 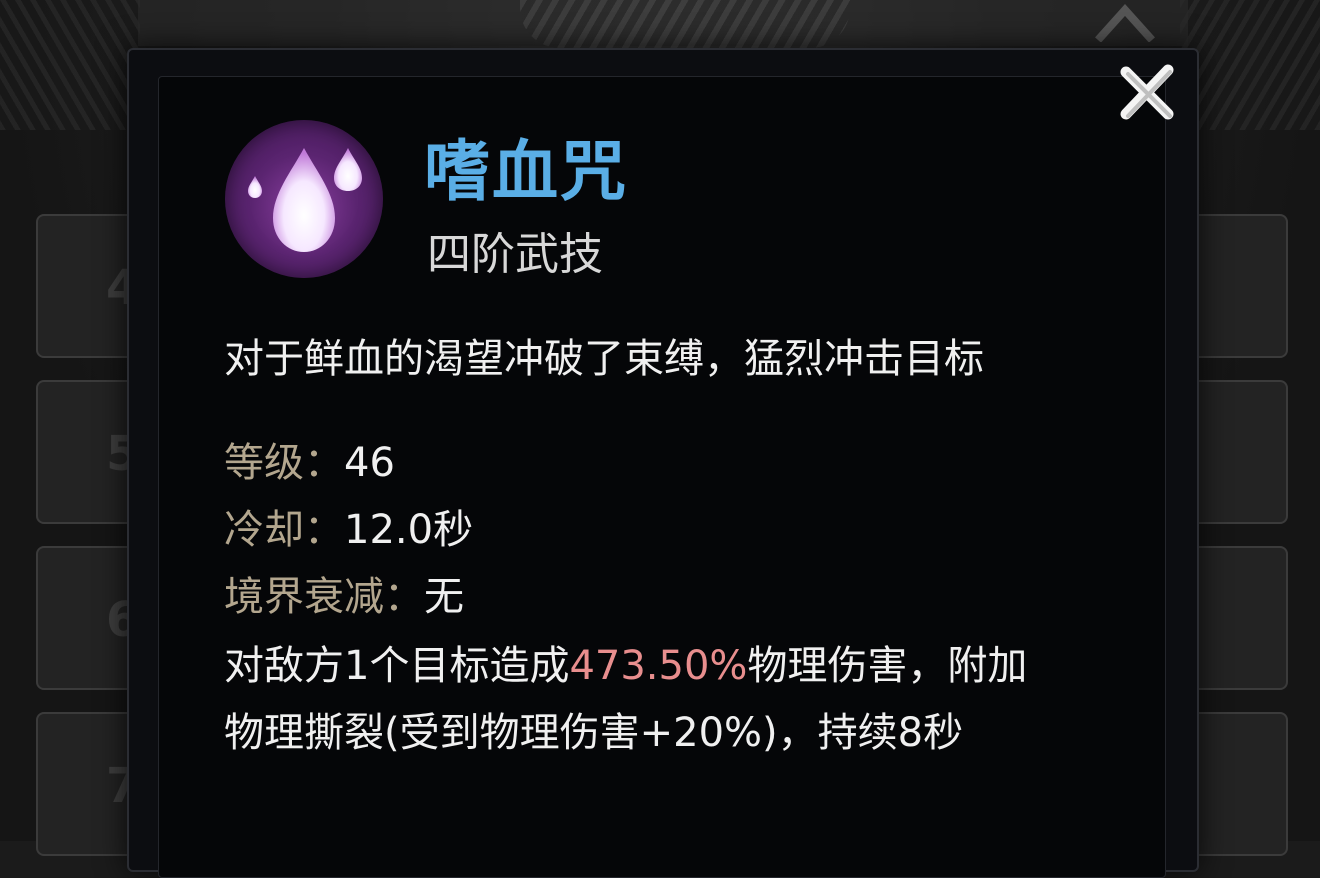 I want to click on stat-cooldown: 冷却：12.0秒, so click(x=348, y=526).